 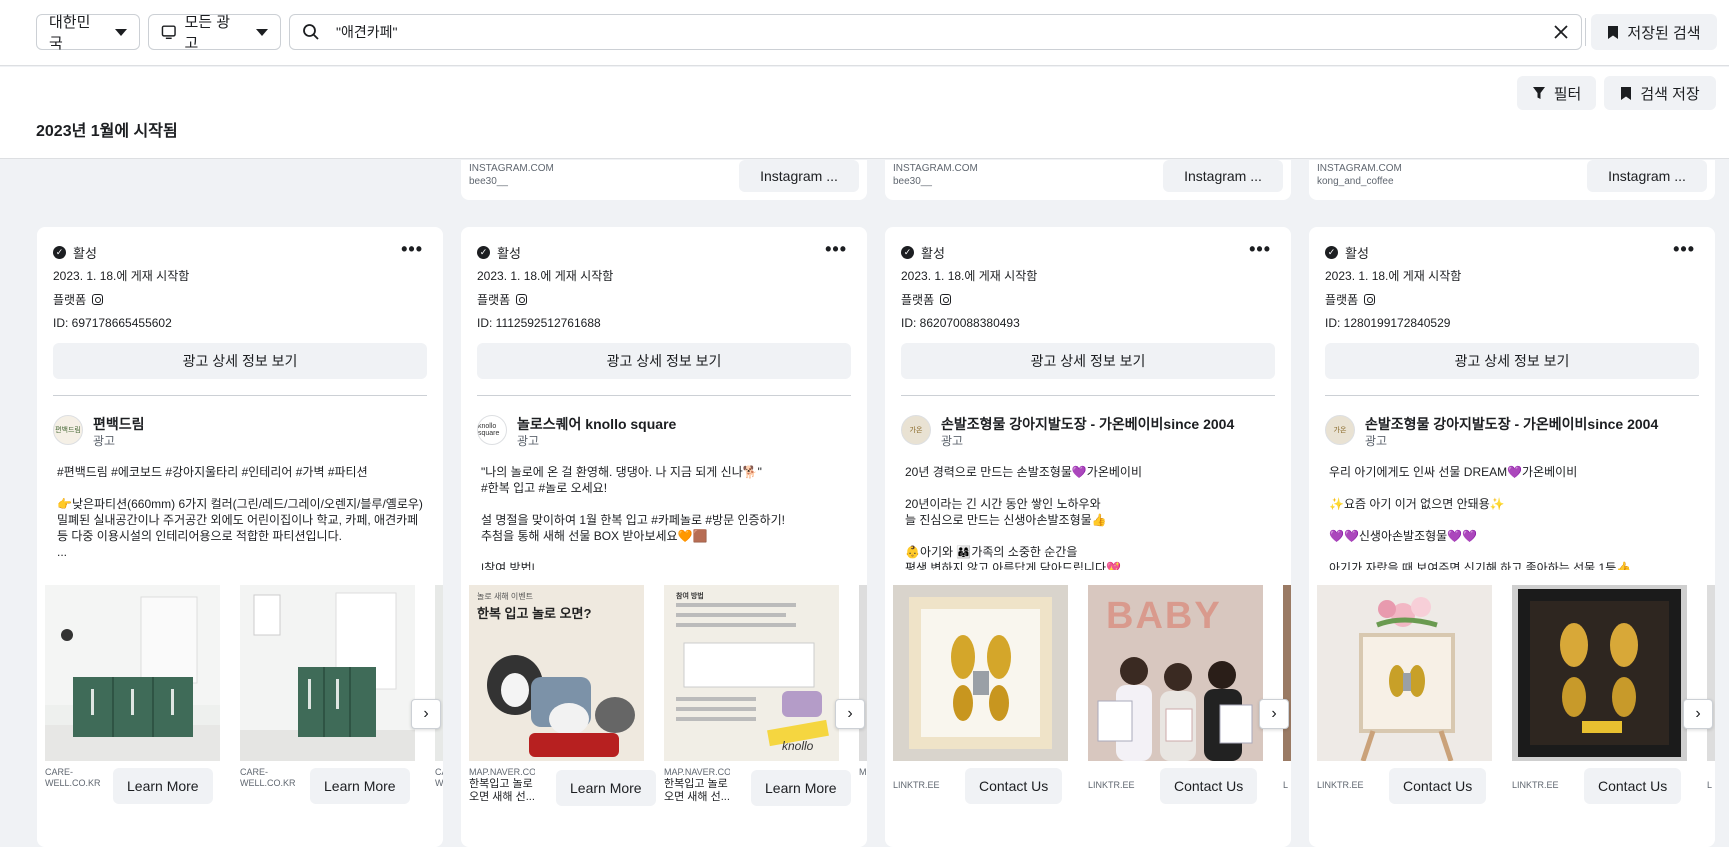 I want to click on search-value: "애견카페", so click(x=944, y=32).